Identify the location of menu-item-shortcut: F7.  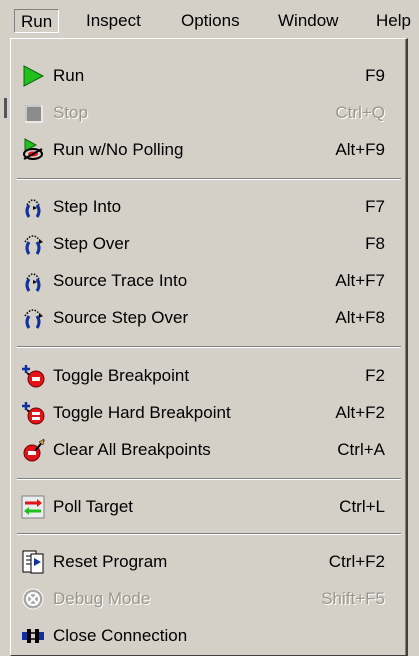
(375, 206).